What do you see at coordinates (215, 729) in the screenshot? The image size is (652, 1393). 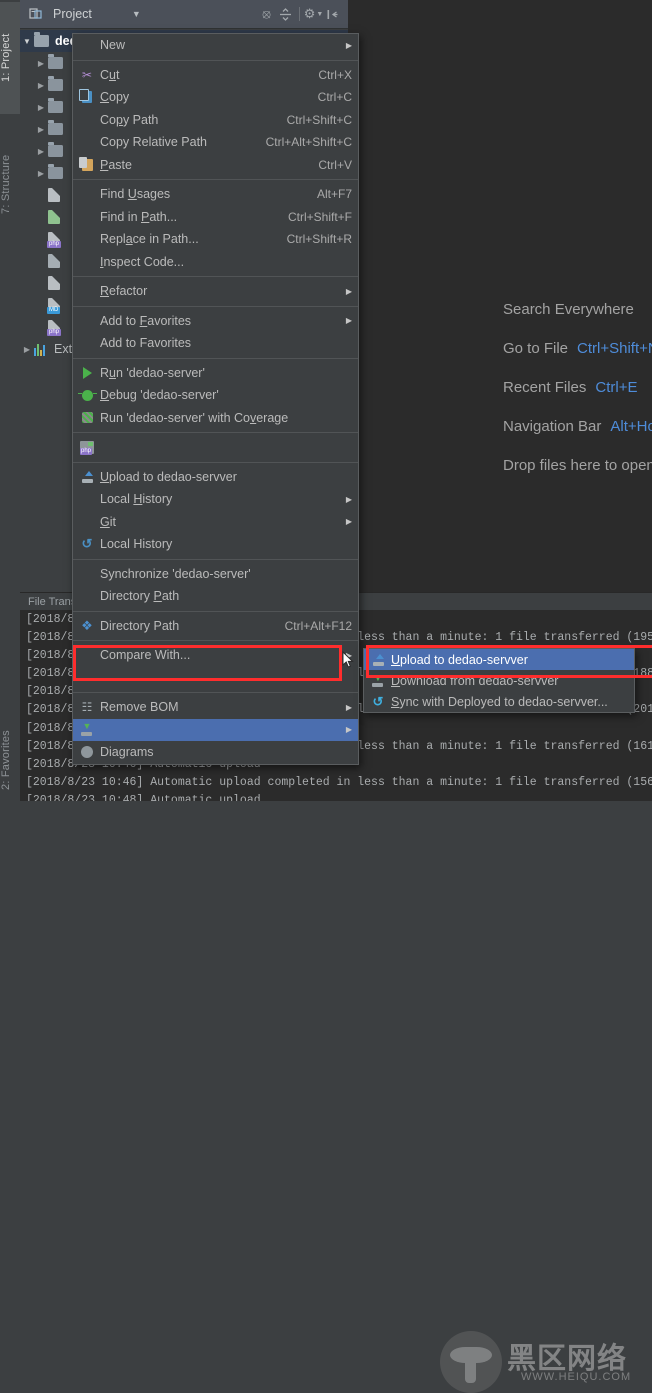 I see `menu-item-deployment: ▶` at bounding box center [215, 729].